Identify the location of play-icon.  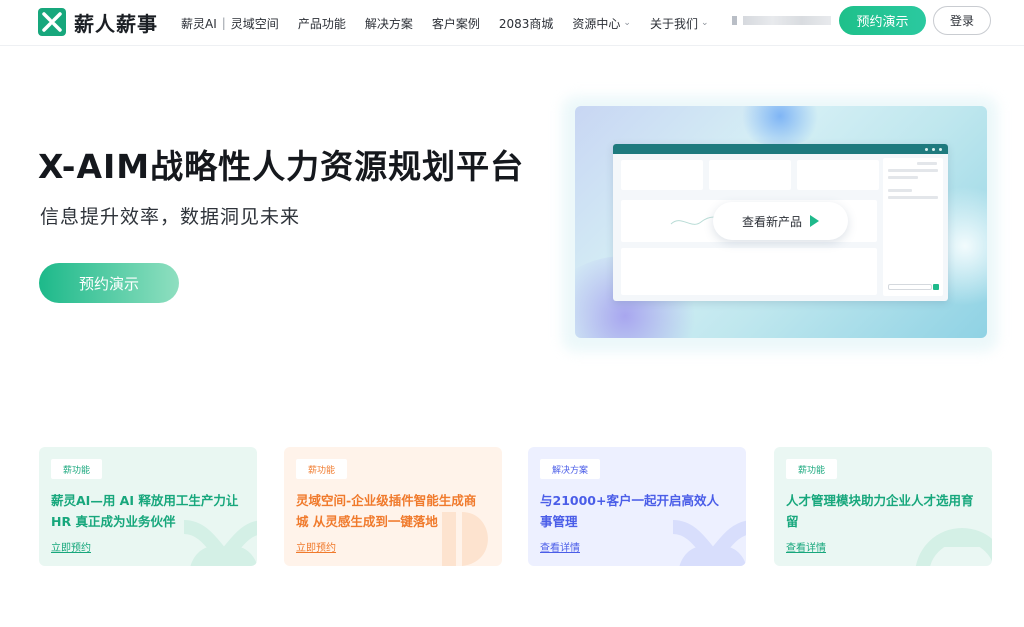
(814, 221).